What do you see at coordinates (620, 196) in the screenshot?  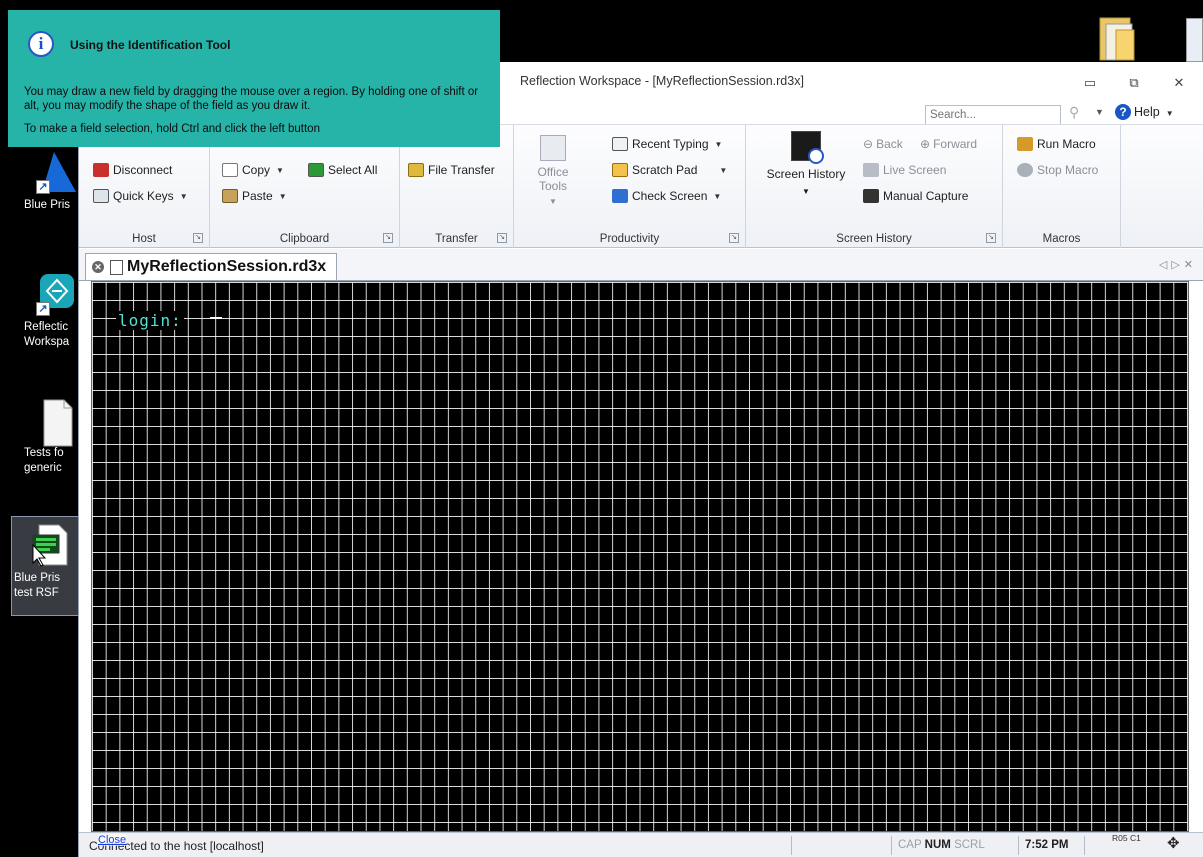 I see `check-screen-icon` at bounding box center [620, 196].